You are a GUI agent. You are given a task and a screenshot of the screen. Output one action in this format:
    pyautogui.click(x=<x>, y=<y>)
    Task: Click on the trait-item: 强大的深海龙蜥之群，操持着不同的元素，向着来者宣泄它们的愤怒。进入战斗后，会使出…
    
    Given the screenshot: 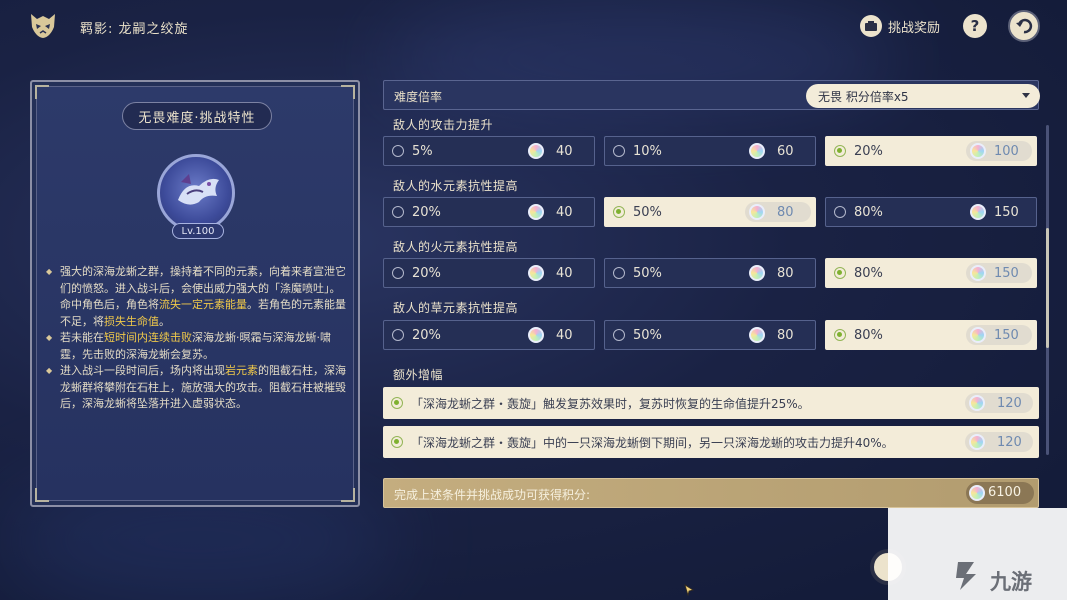 What is the action you would take?
    pyautogui.click(x=197, y=297)
    